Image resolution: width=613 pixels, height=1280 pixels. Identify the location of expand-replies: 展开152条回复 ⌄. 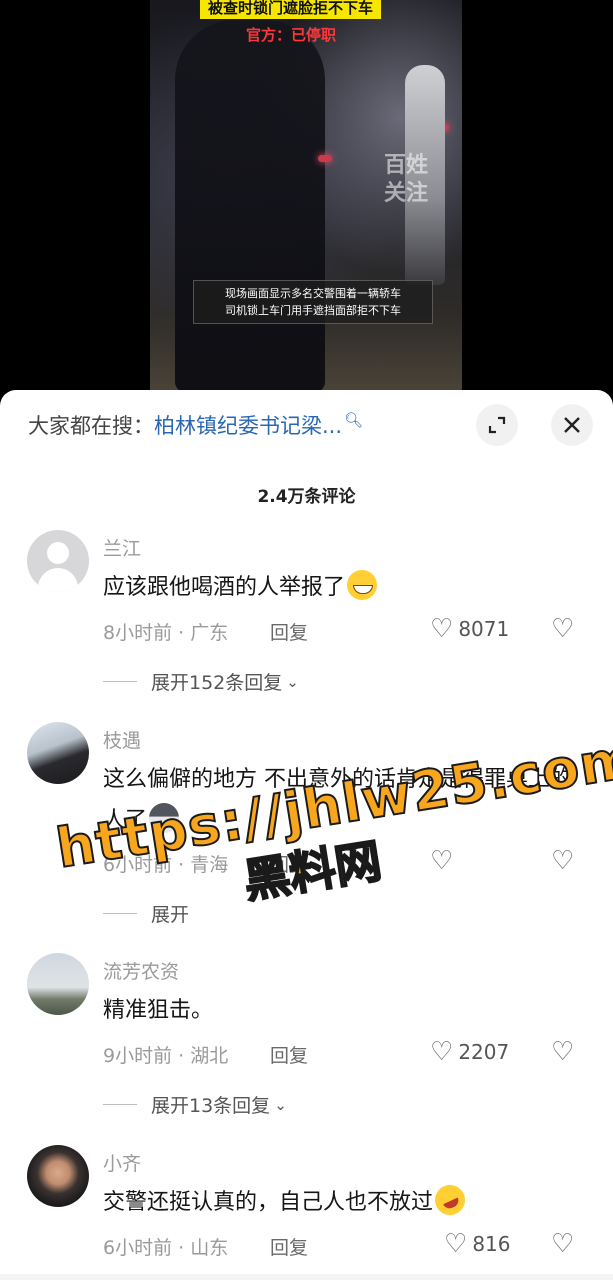
(201, 681).